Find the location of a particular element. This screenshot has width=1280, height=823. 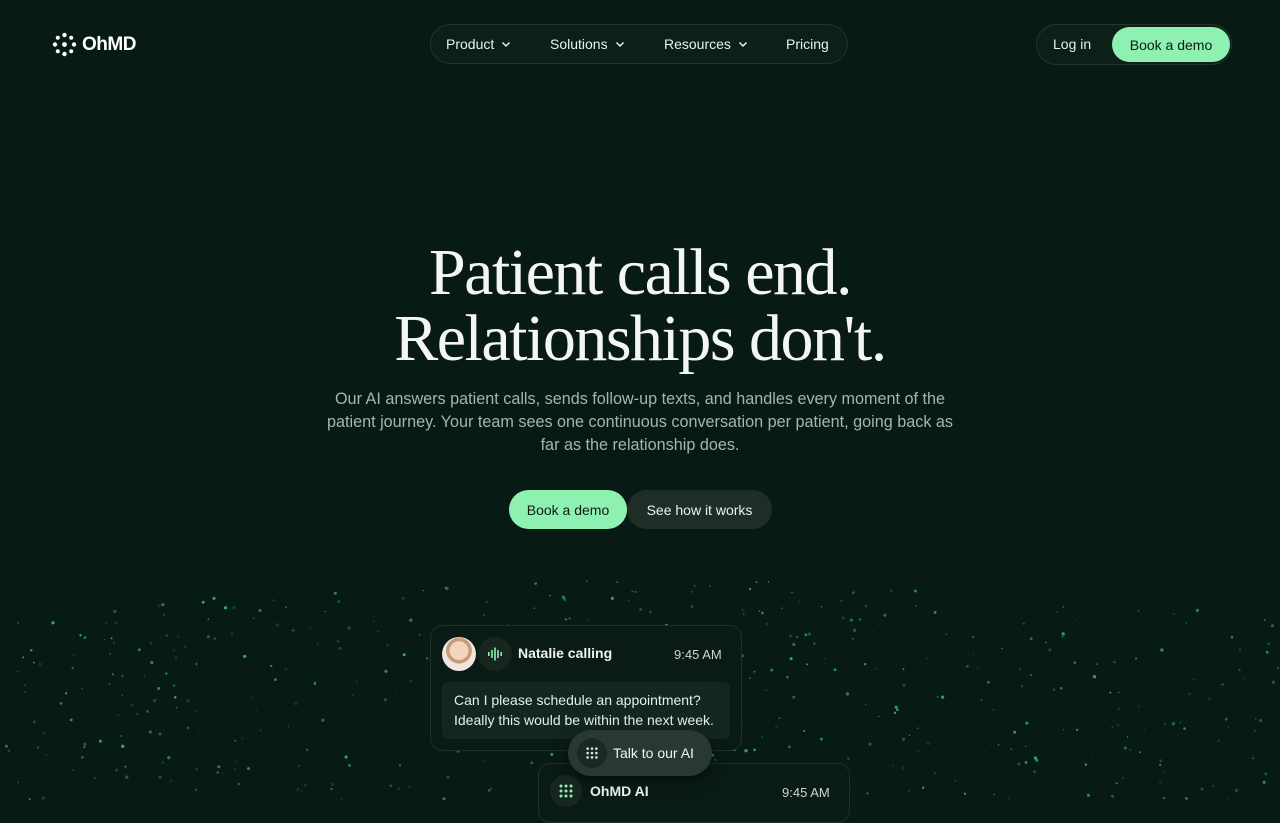

book-demo-nav-button: Book a demo is located at coordinates (1171, 44).